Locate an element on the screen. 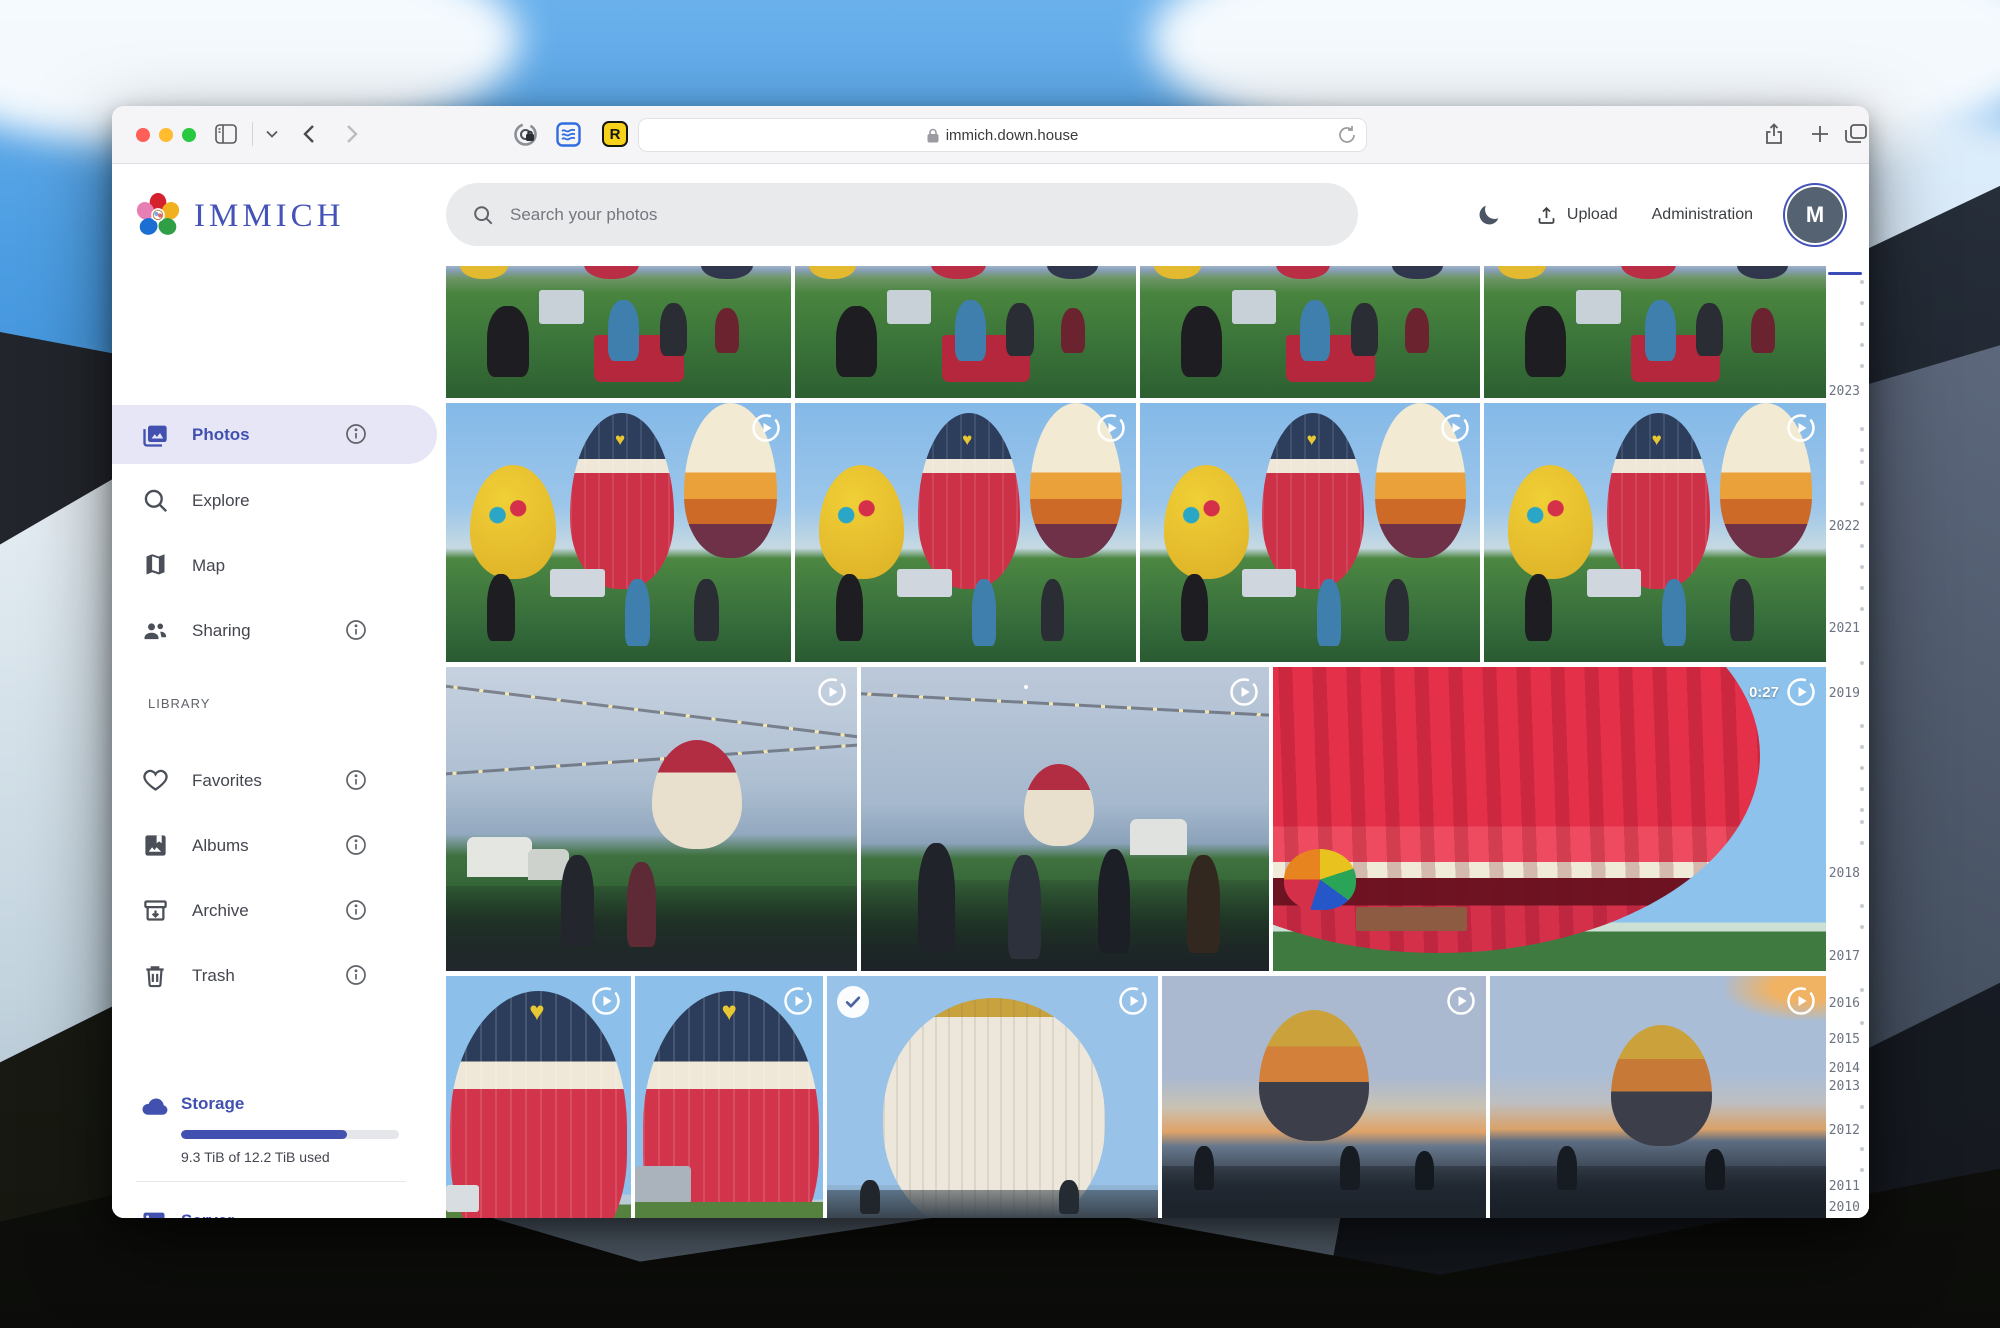 Image resolution: width=2000 pixels, height=1328 pixels. tab-overview-icon is located at coordinates (1855, 134).